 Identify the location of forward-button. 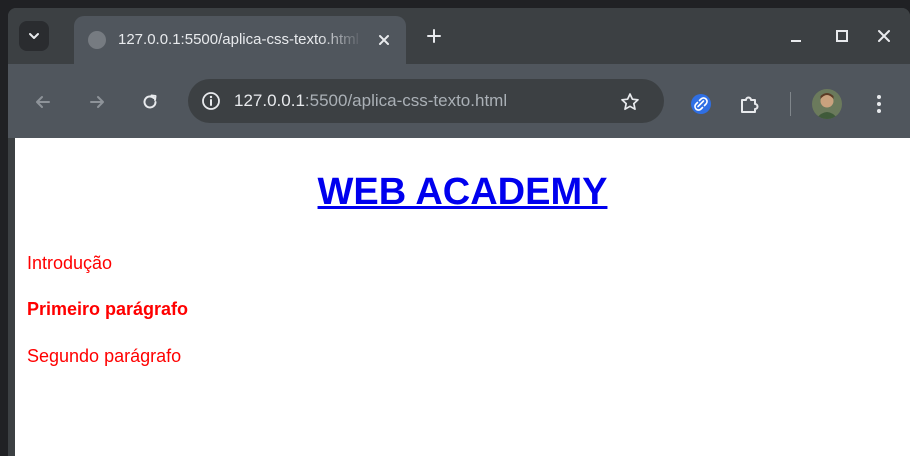
(97, 102).